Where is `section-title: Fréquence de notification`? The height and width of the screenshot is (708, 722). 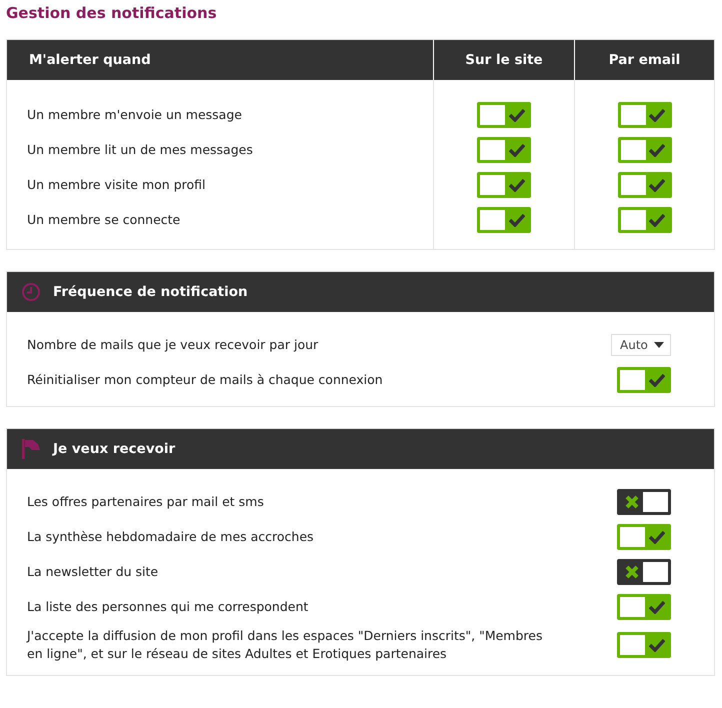
section-title: Fréquence de notification is located at coordinates (150, 292).